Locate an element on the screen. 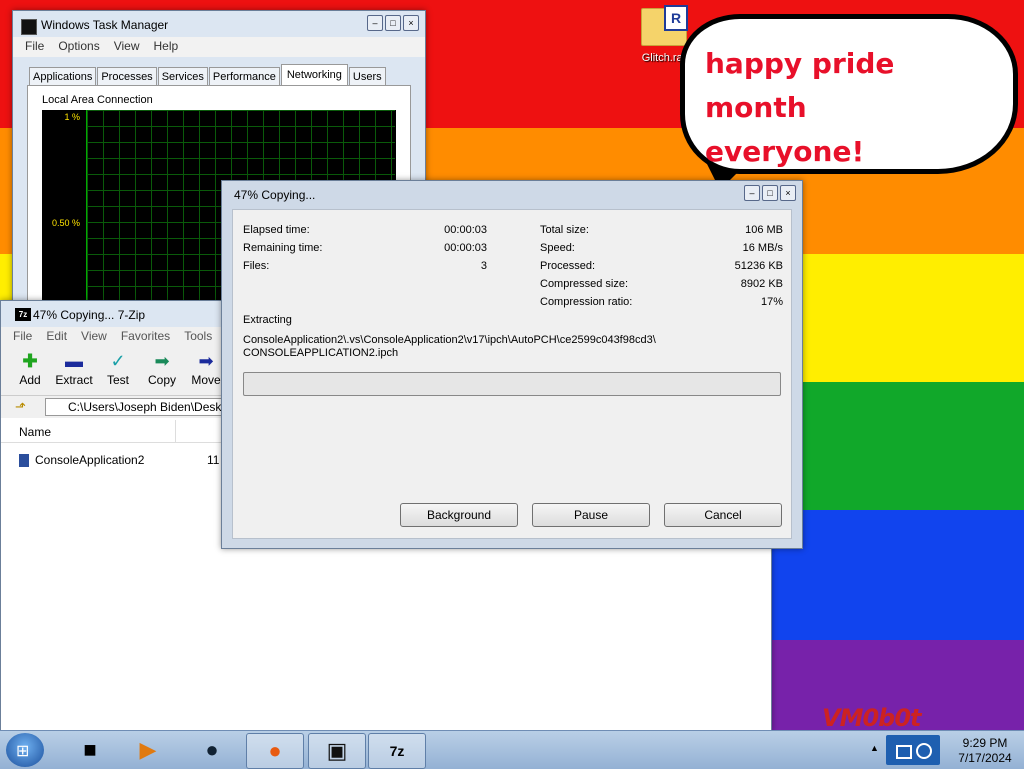  volume-icon is located at coordinates (924, 751).